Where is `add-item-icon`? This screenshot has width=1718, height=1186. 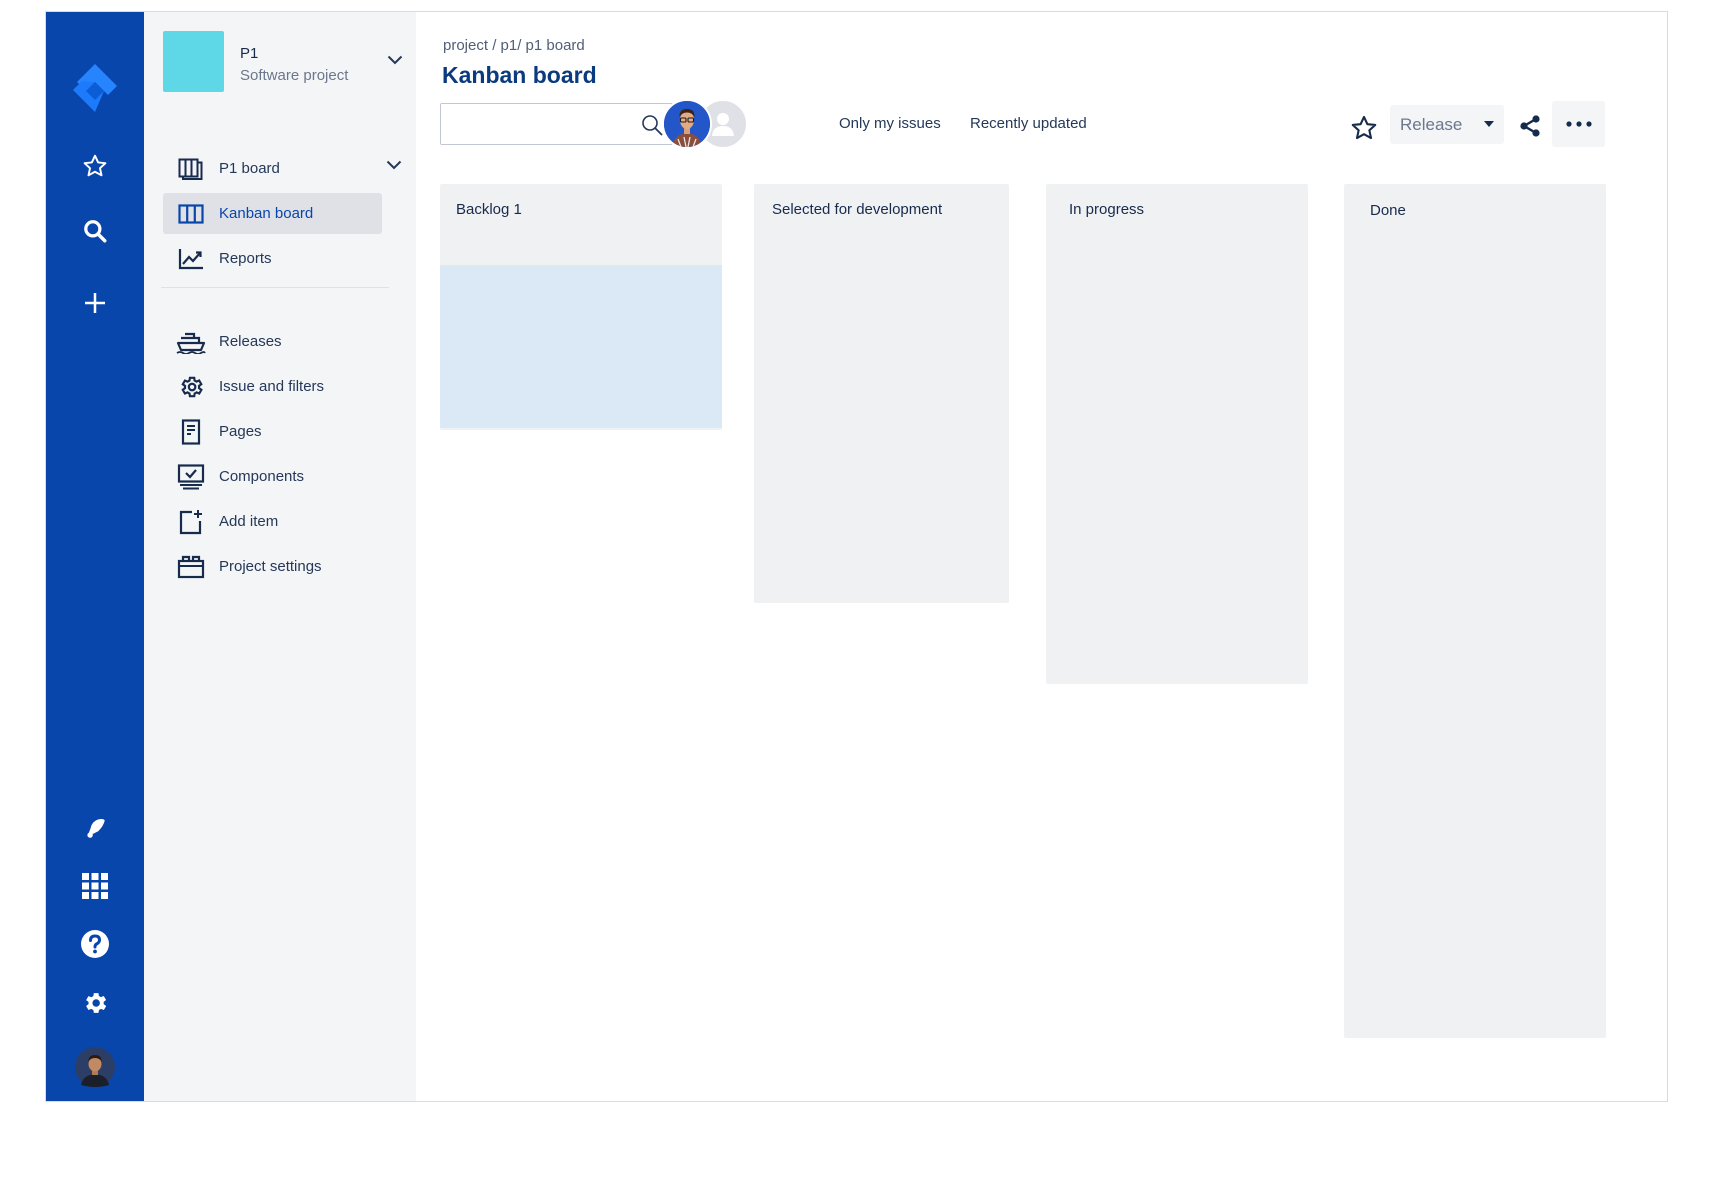
add-item-icon is located at coordinates (191, 522).